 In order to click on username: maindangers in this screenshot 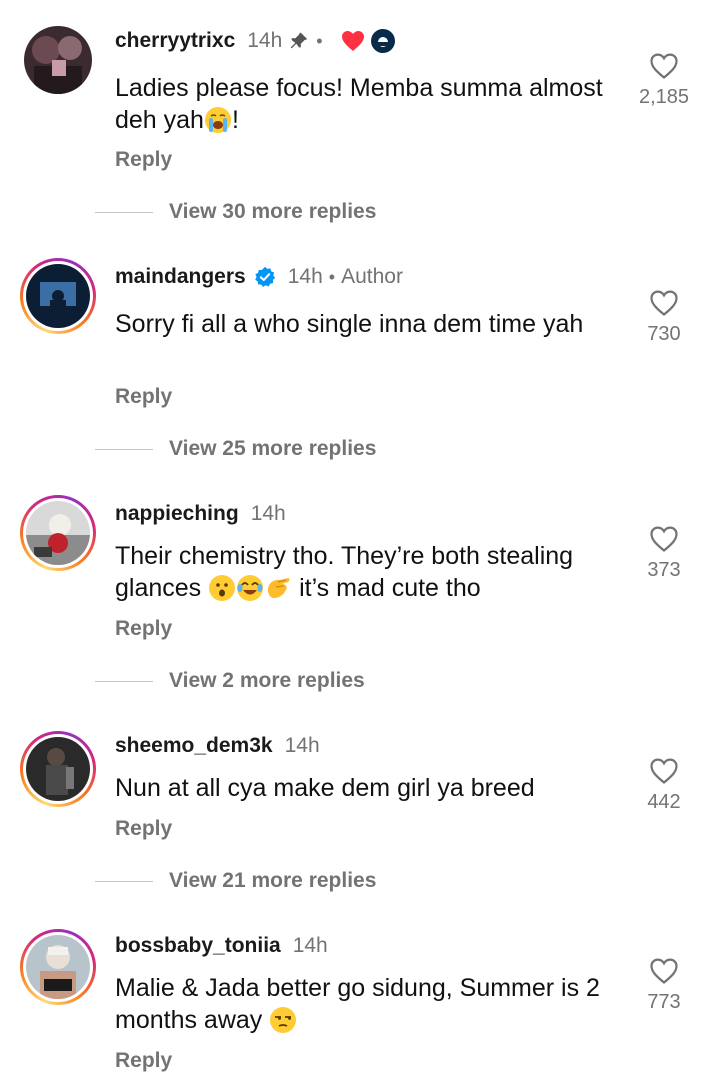, I will do `click(180, 277)`.